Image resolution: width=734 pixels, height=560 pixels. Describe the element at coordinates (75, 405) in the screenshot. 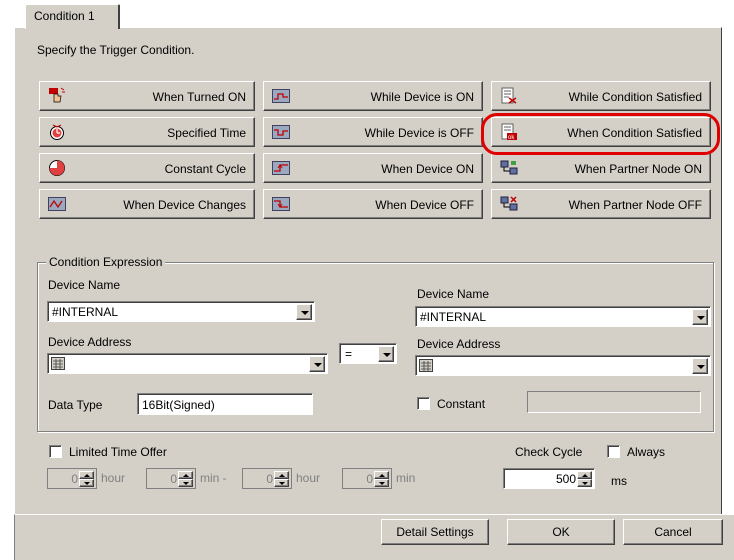

I see `data-type-label: Data Type` at that location.